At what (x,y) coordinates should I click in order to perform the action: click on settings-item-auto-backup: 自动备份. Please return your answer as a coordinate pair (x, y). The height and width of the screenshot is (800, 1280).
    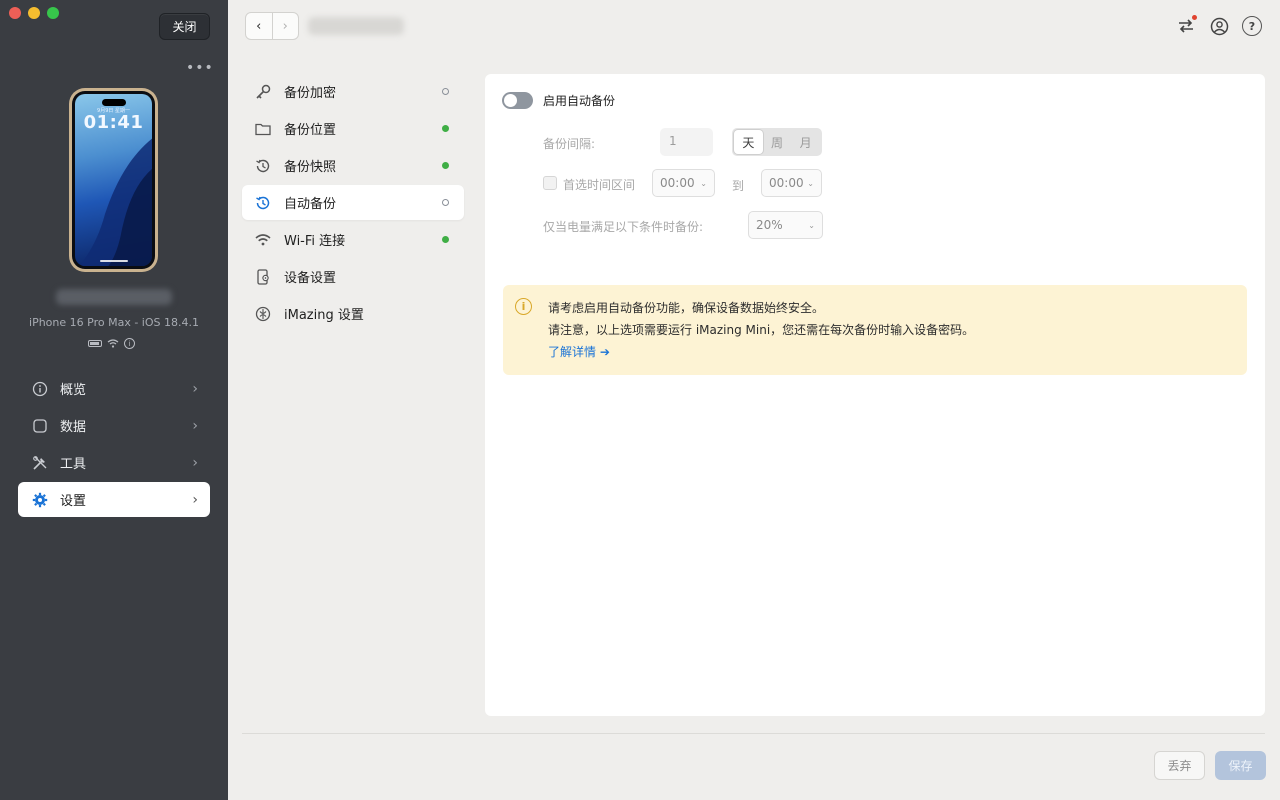
    Looking at the image, I should click on (353, 202).